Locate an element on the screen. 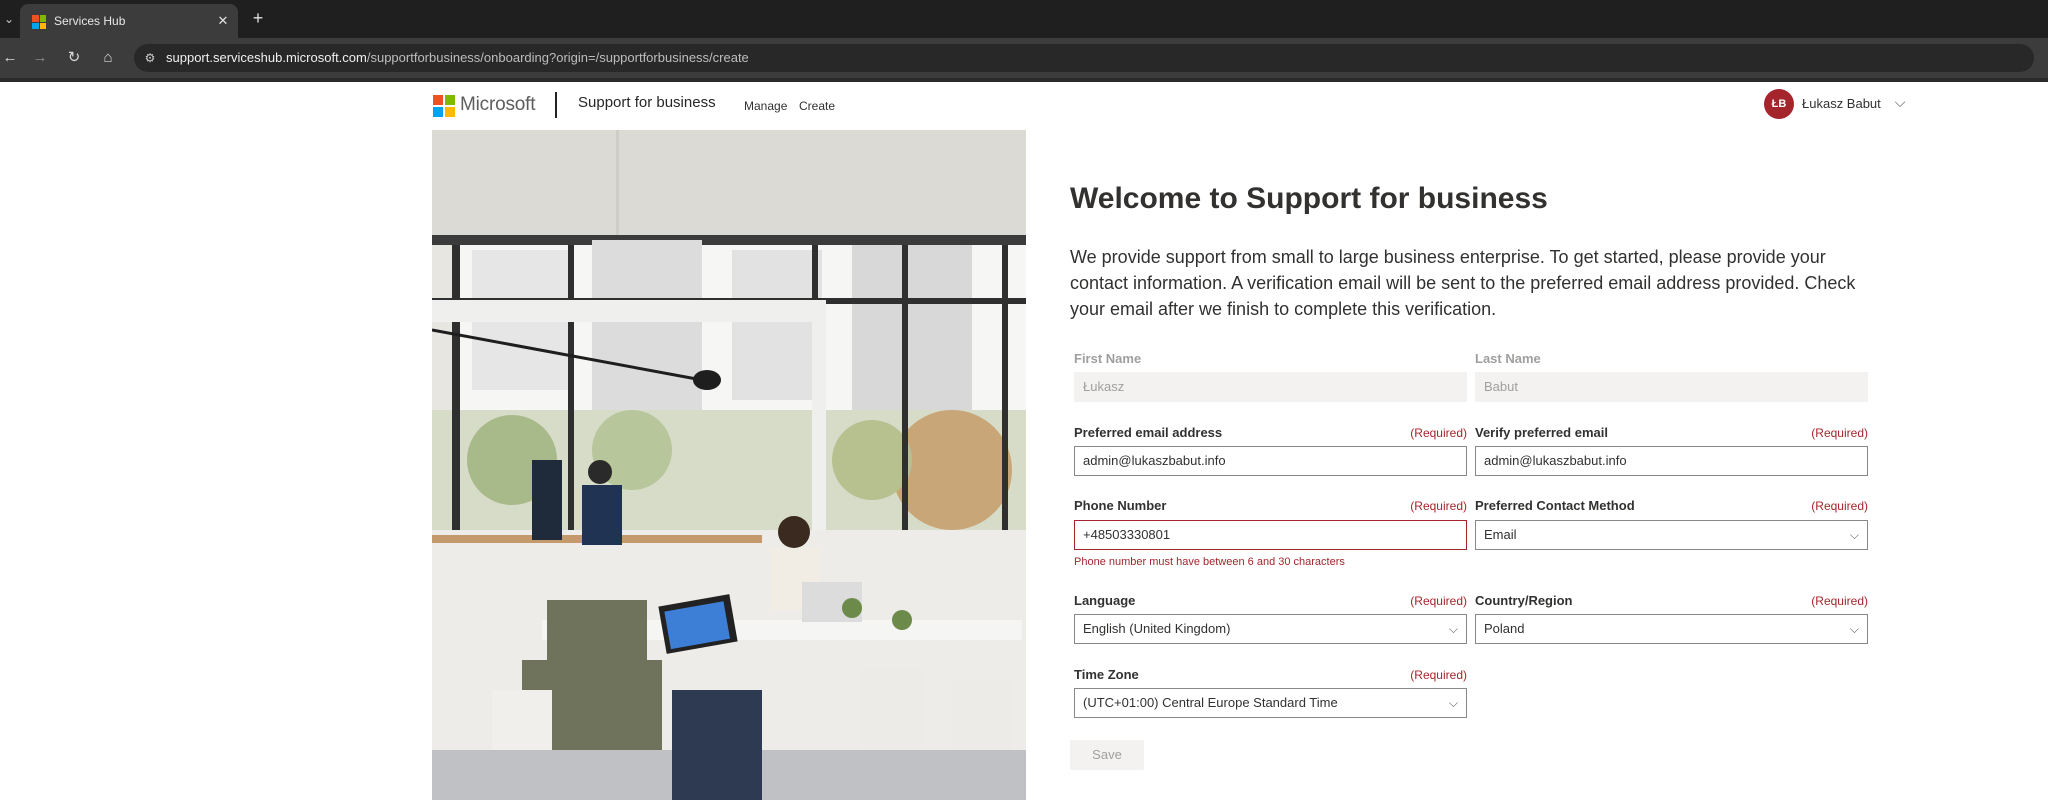 Image resolution: width=2048 pixels, height=800 pixels. country-select: Poland ⌵ is located at coordinates (1671, 629).